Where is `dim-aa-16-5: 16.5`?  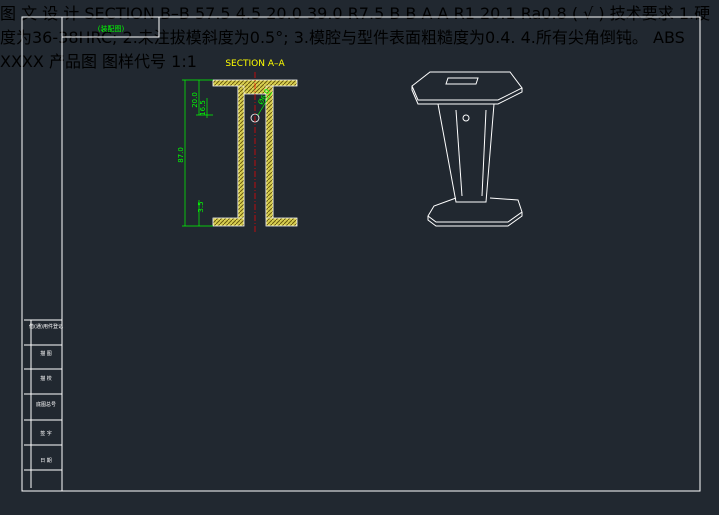
dim-aa-16-5: 16.5 is located at coordinates (203, 108).